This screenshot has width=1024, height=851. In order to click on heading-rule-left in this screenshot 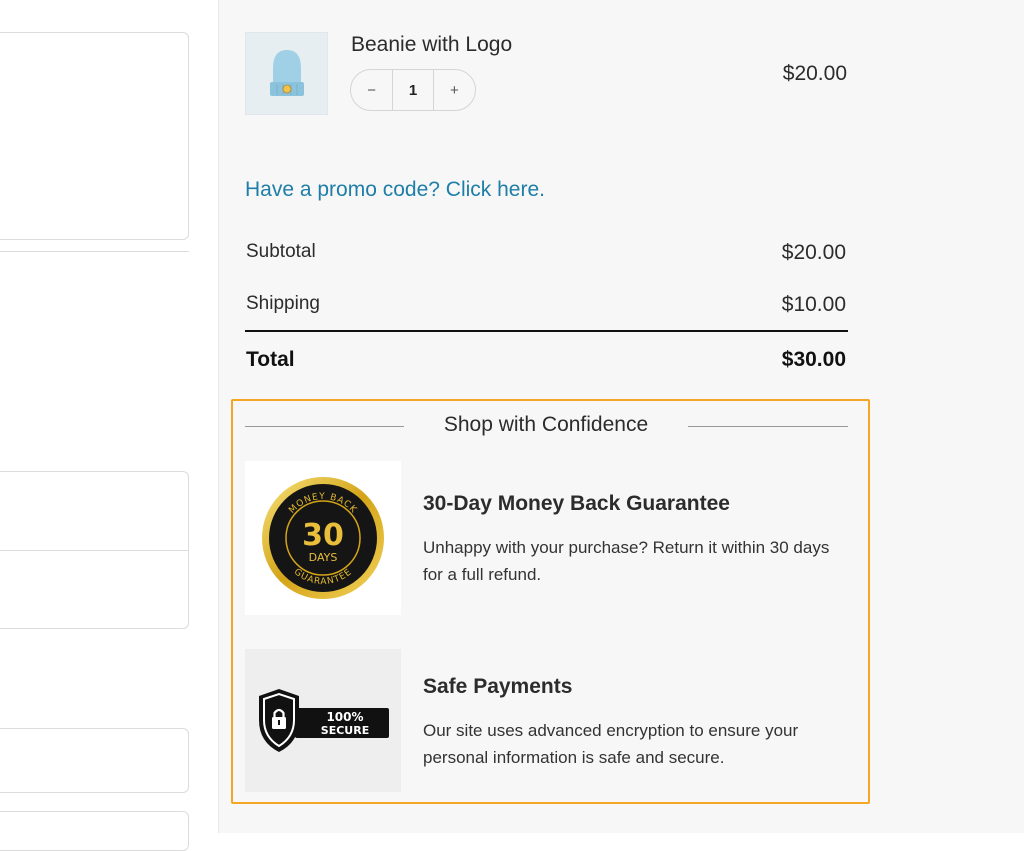, I will do `click(324, 426)`.